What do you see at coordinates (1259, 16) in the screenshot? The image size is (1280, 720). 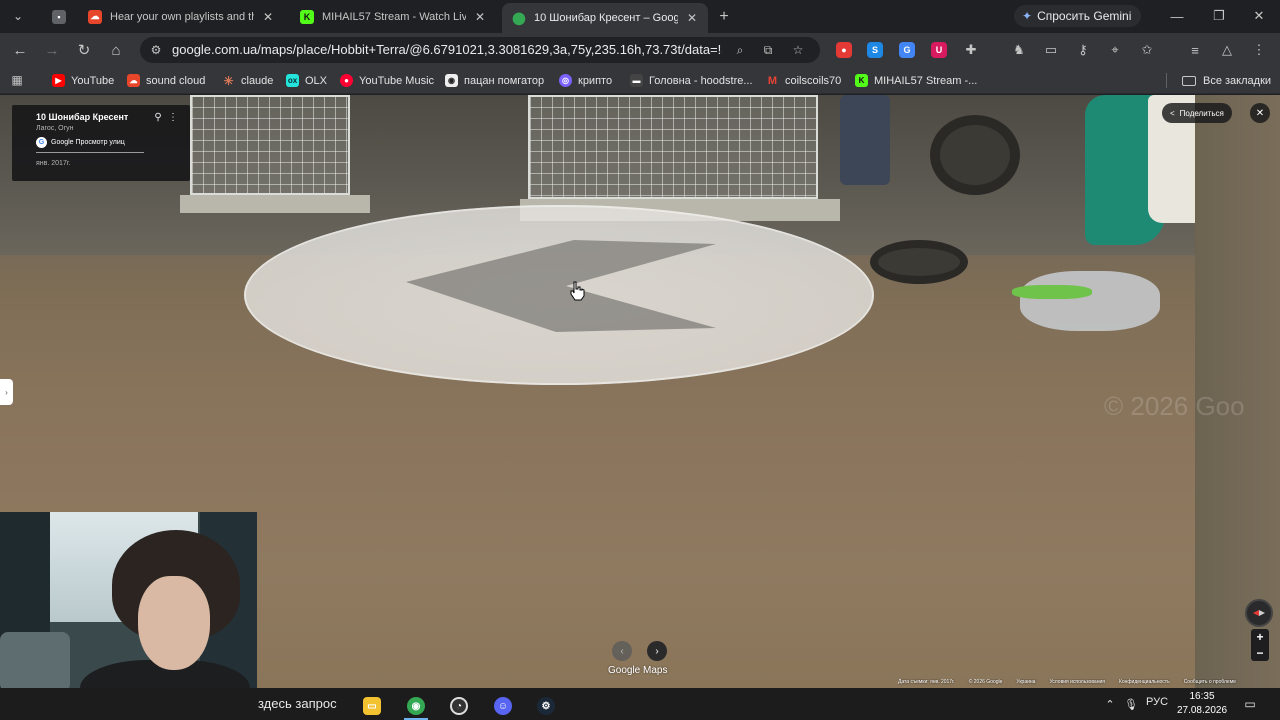 I see `close-window-button: ✕` at bounding box center [1259, 16].